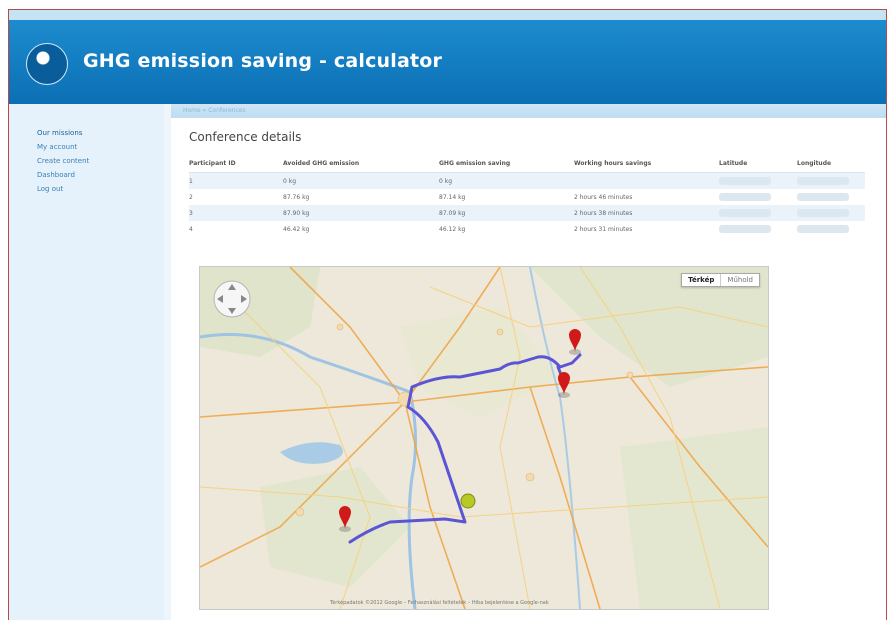 The image size is (893, 620). I want to click on venue-marker-icon, so click(468, 501).